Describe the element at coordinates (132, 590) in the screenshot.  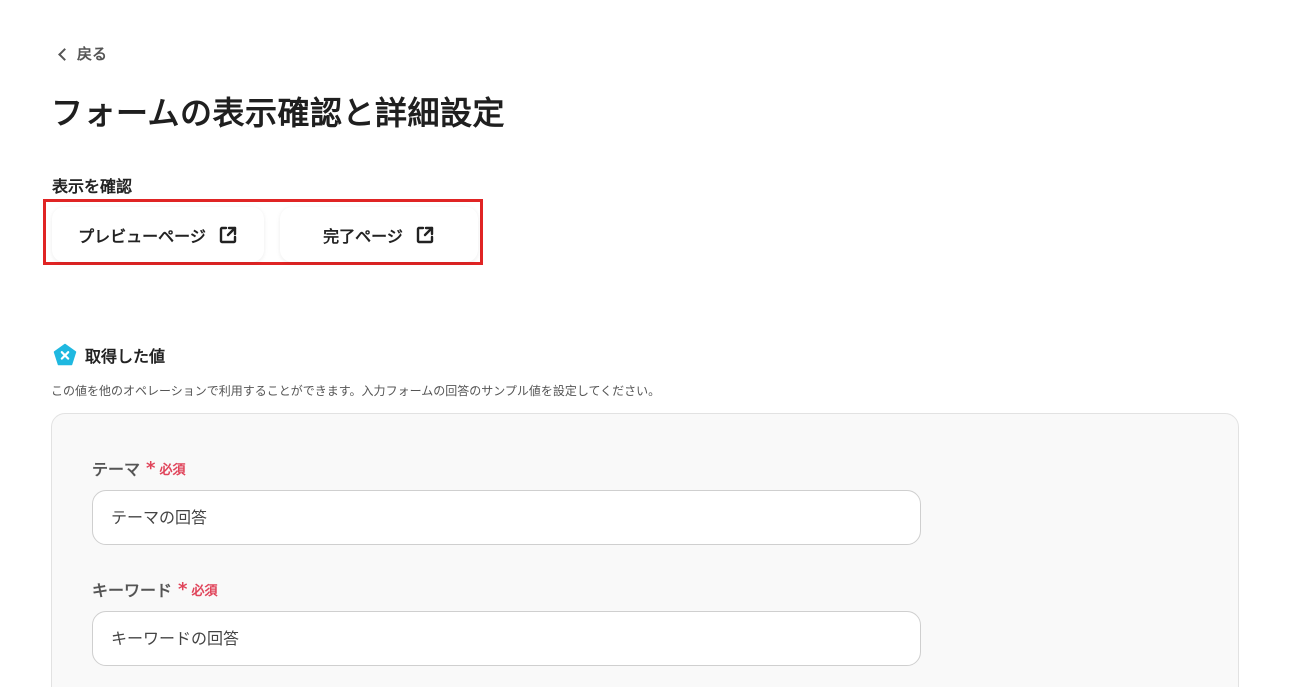
I see `field-label-text: キーワード` at that location.